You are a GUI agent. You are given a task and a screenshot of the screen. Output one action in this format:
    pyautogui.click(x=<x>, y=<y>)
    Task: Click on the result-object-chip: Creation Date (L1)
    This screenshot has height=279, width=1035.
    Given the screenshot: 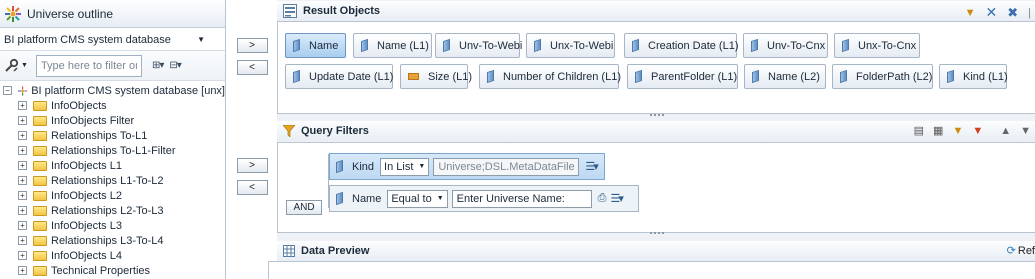 What is the action you would take?
    pyautogui.click(x=681, y=45)
    